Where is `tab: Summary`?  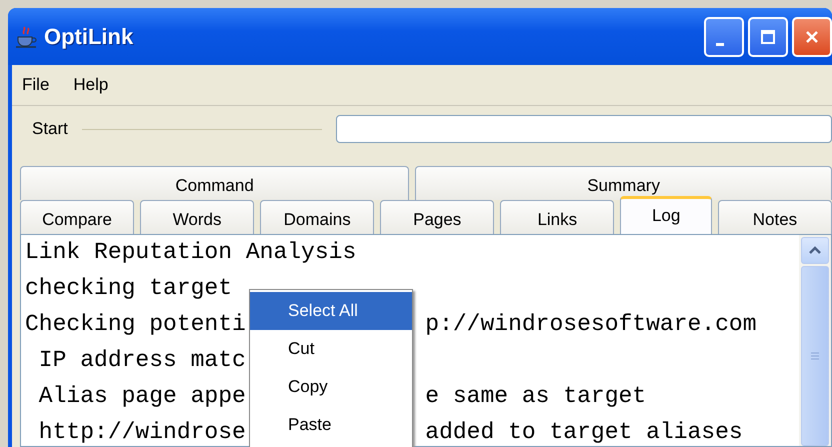 tab: Summary is located at coordinates (623, 183).